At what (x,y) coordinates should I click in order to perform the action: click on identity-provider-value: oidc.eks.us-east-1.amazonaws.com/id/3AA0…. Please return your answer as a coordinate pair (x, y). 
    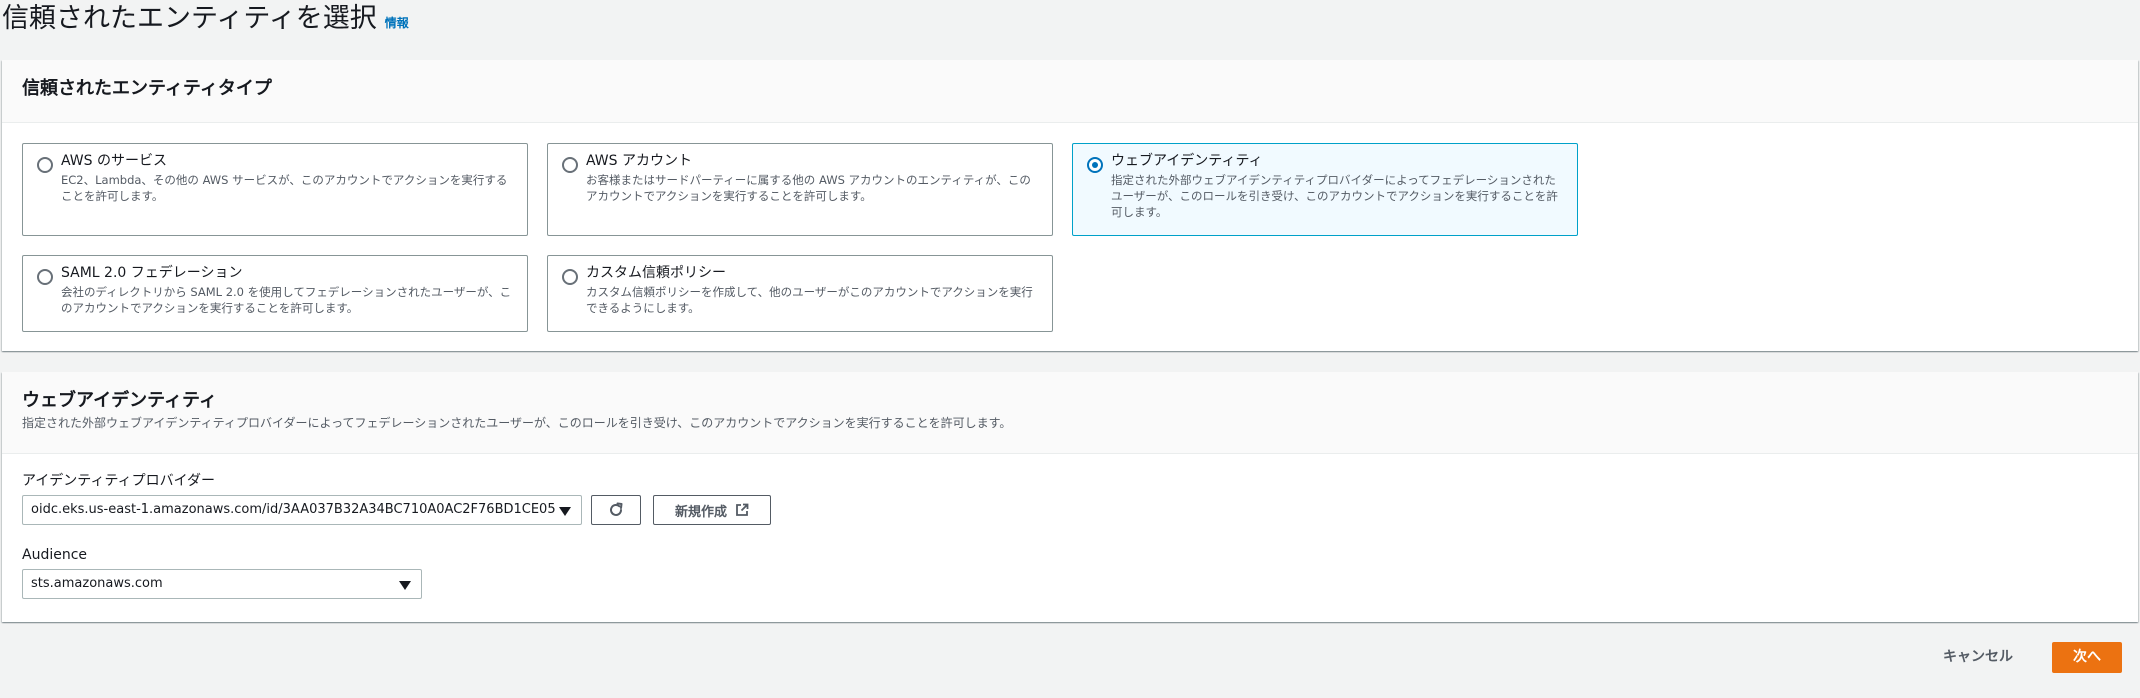
    Looking at the image, I should click on (293, 509).